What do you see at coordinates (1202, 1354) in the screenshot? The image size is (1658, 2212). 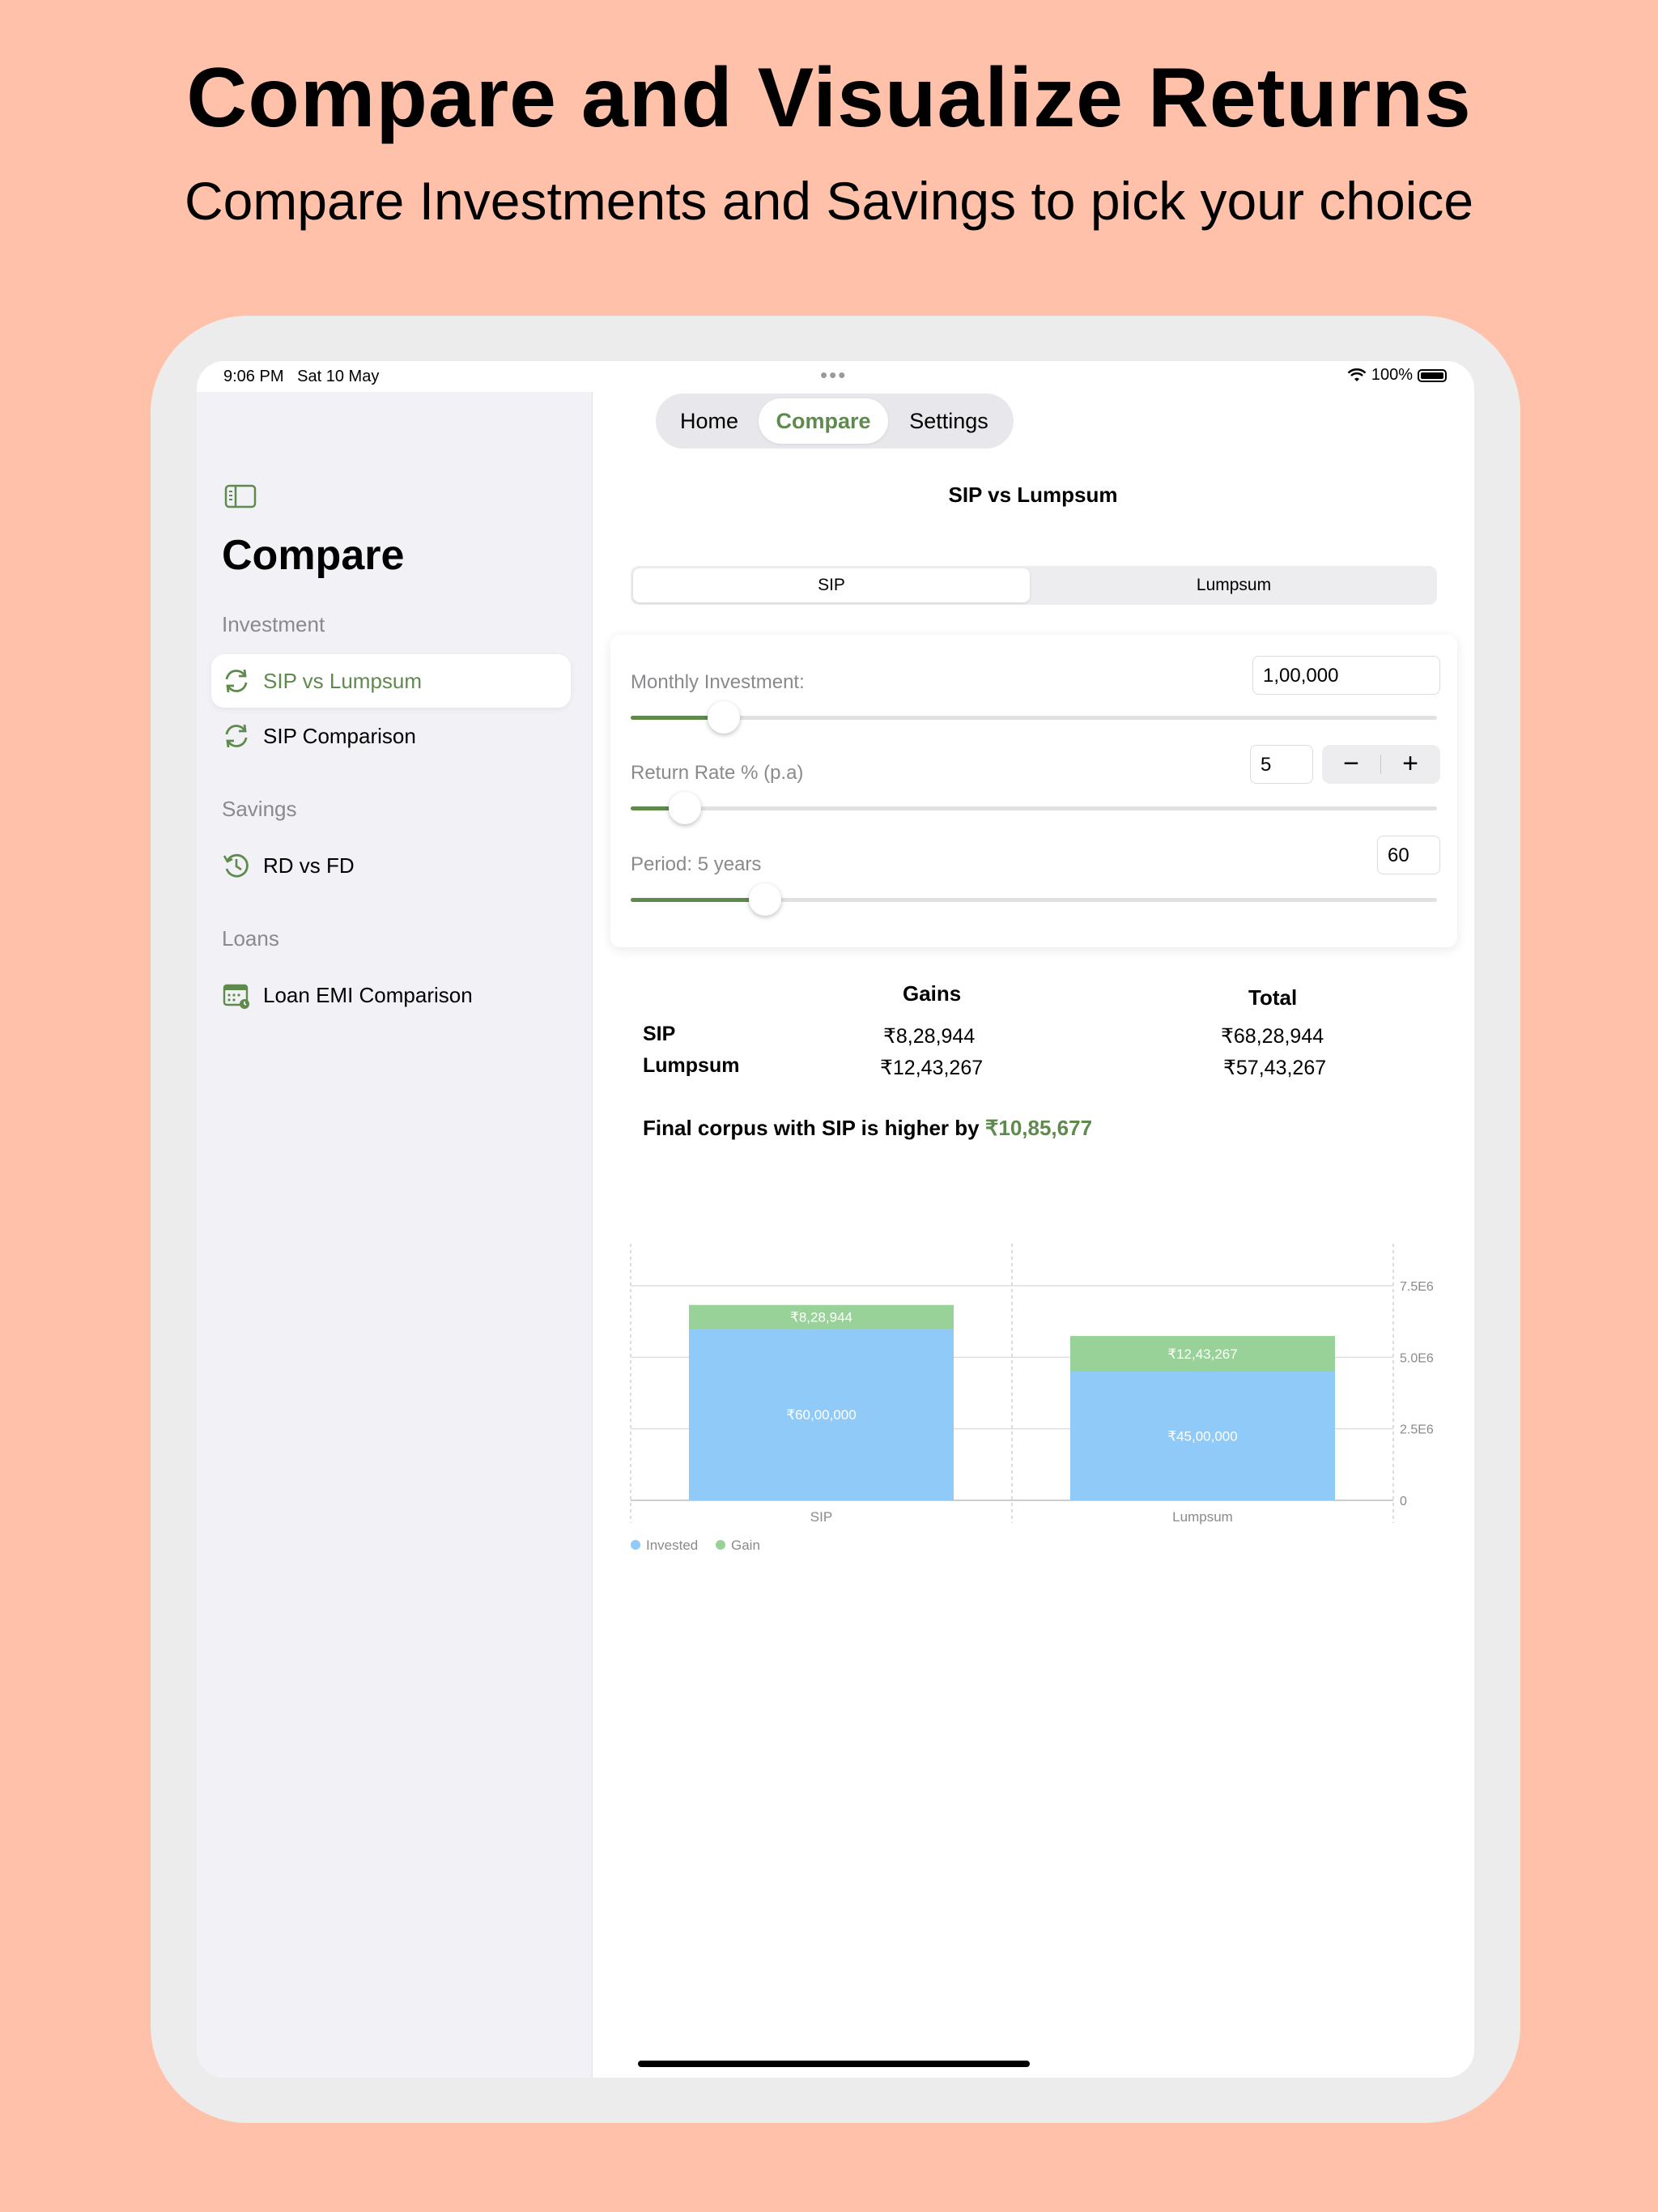 I see `bar-data-label: ₹12,43,267` at bounding box center [1202, 1354].